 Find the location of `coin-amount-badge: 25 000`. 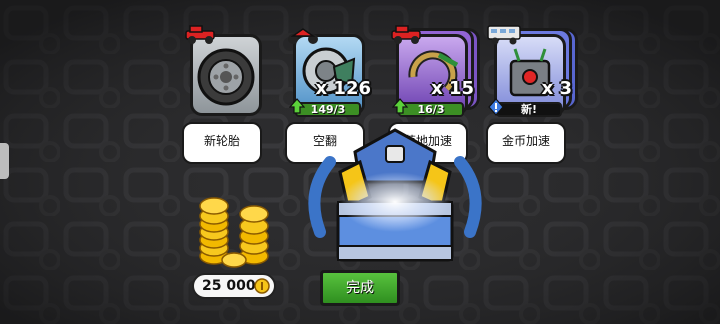

coin-amount-badge: 25 000 is located at coordinates (234, 286).